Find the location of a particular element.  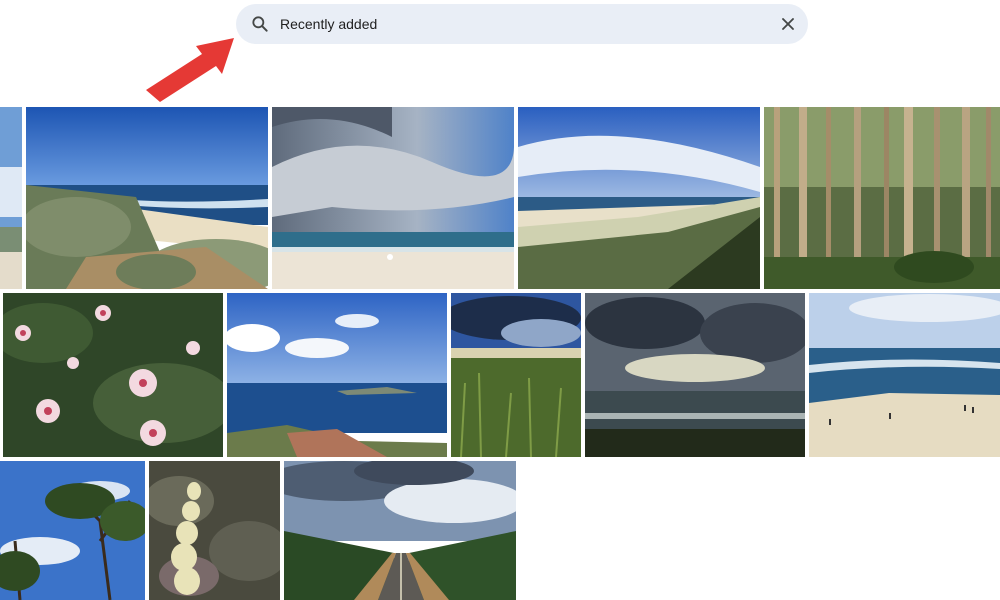

search-icon is located at coordinates (260, 24).